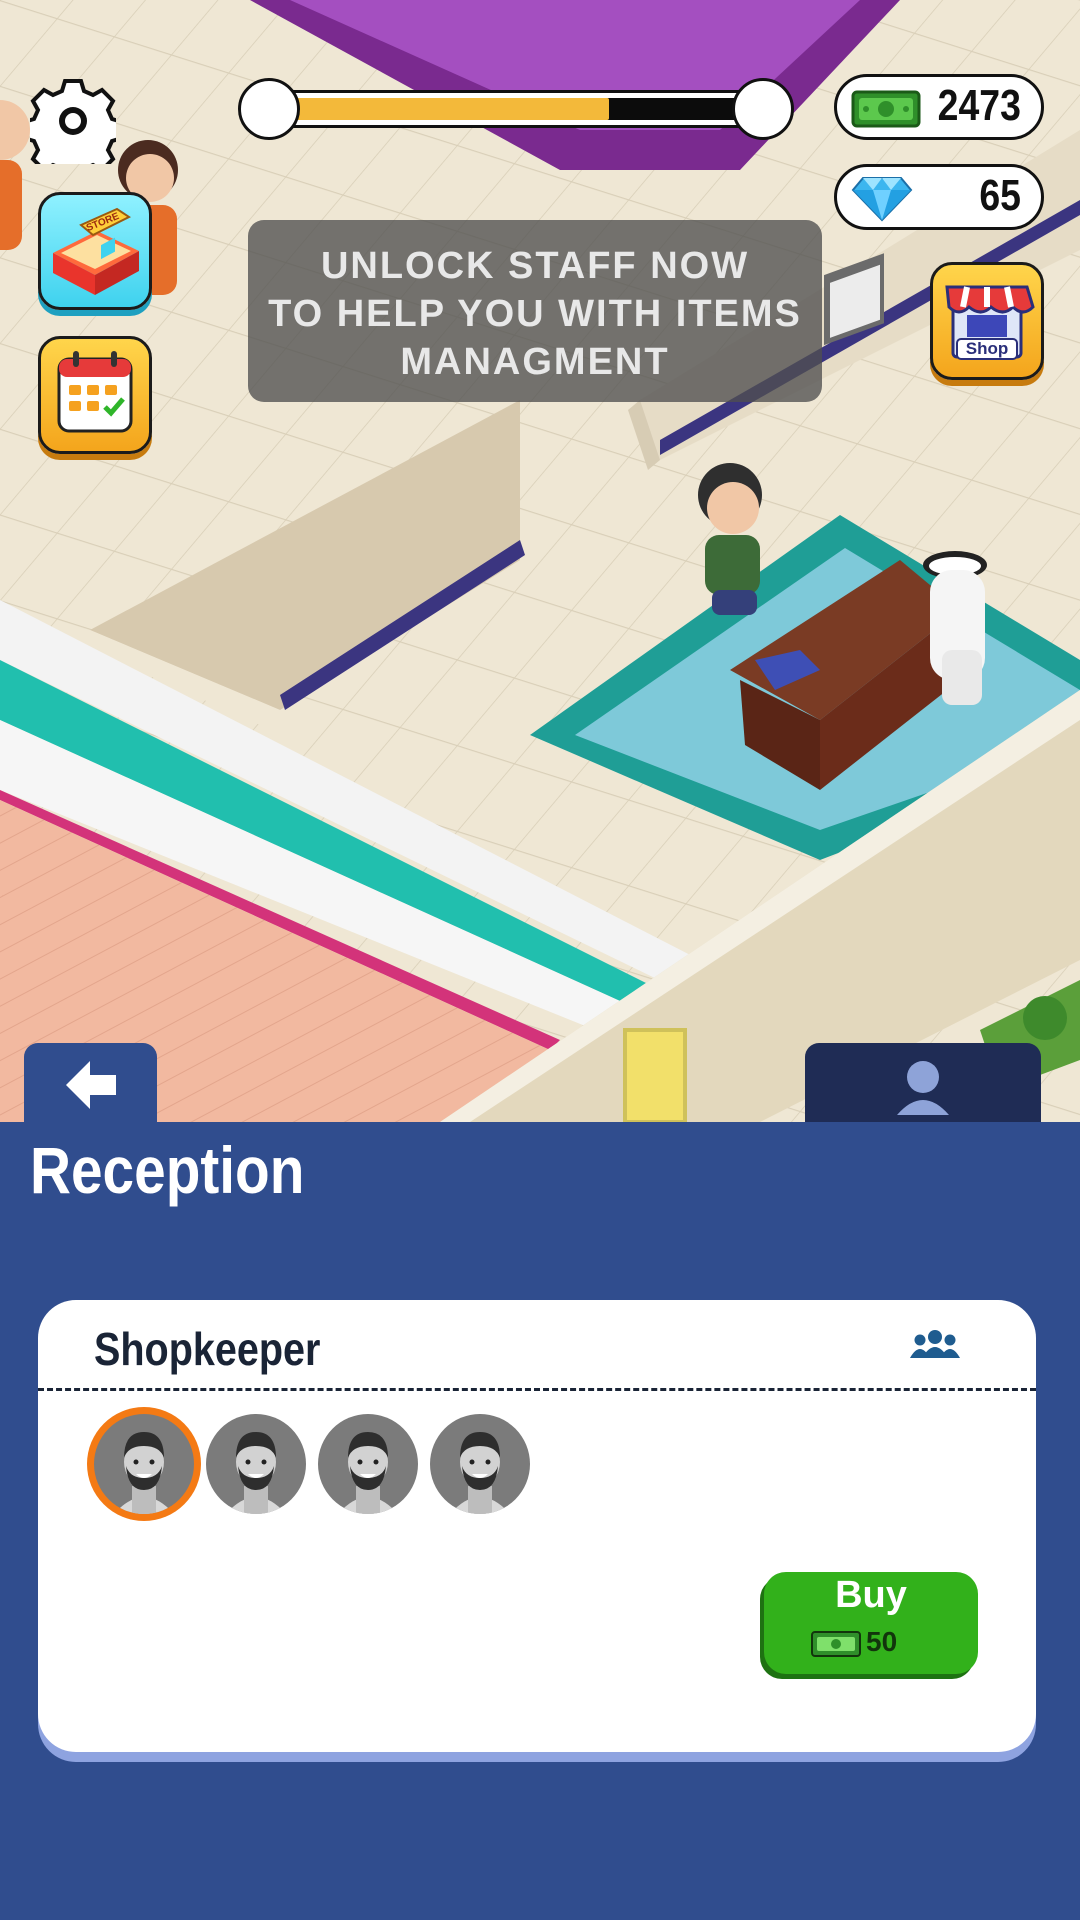 The width and height of the screenshot is (1080, 1920). I want to click on store-icon: STORE, so click(96, 251).